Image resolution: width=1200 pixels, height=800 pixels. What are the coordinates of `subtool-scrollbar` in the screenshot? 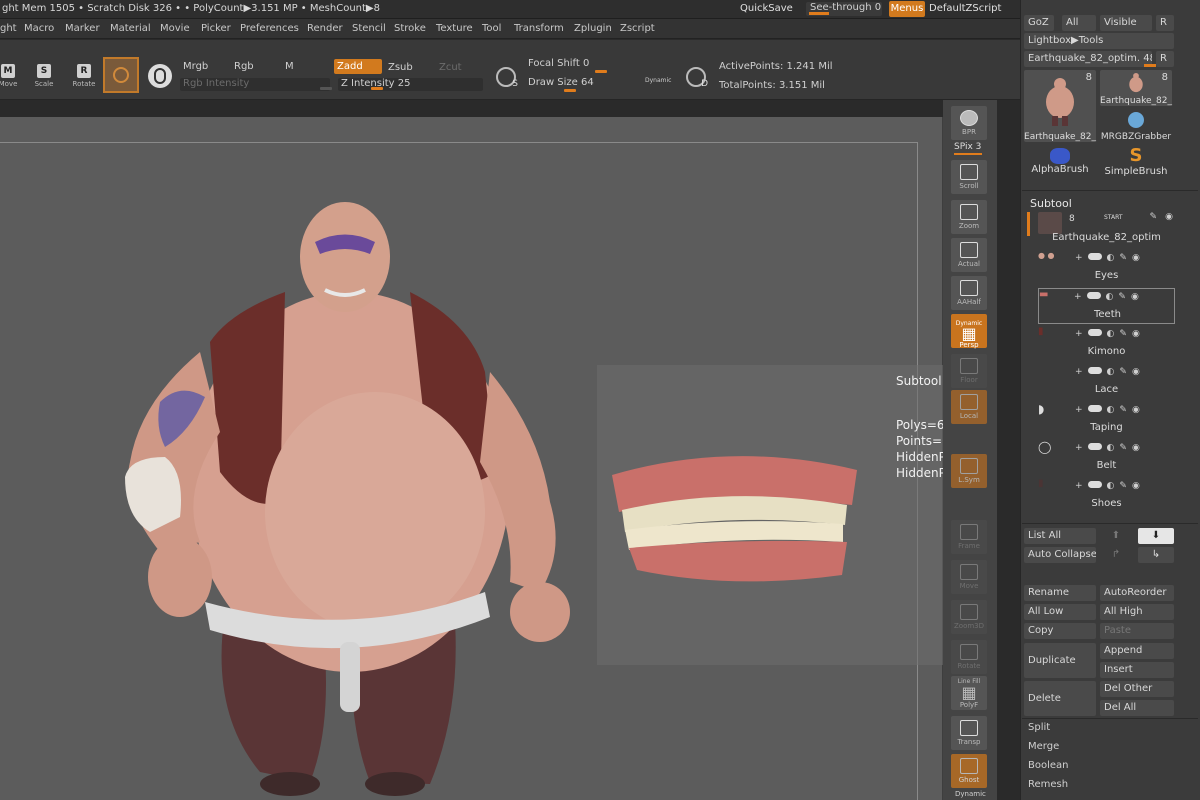 It's located at (1028, 224).